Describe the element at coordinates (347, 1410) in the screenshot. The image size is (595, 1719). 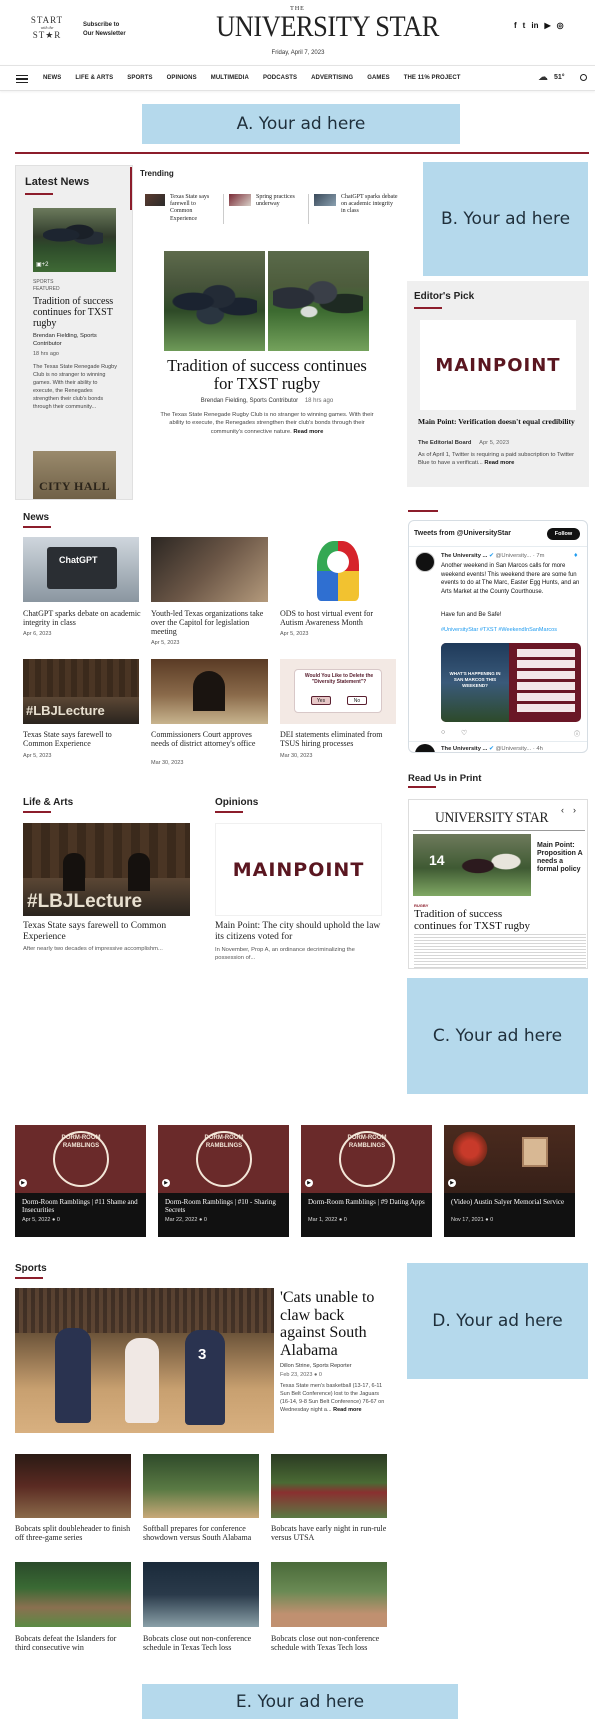
I see `sports-read-more: Read more` at that location.